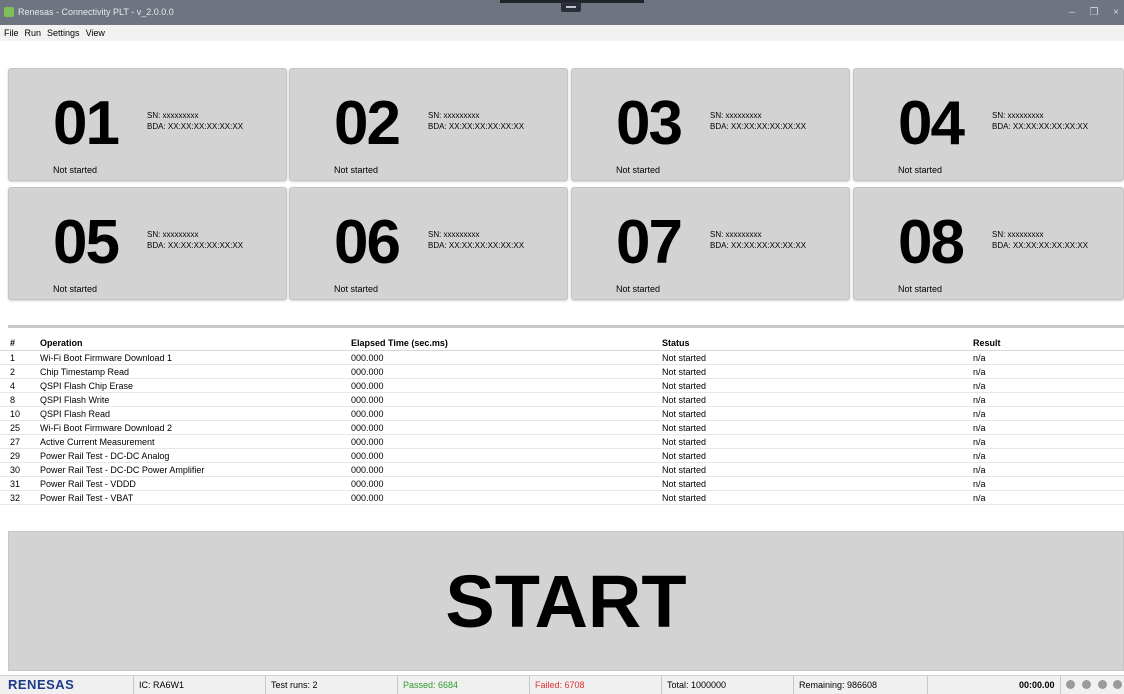 The height and width of the screenshot is (694, 1124). Describe the element at coordinates (571, 7) in the screenshot. I see `snap-handle-icon` at that location.